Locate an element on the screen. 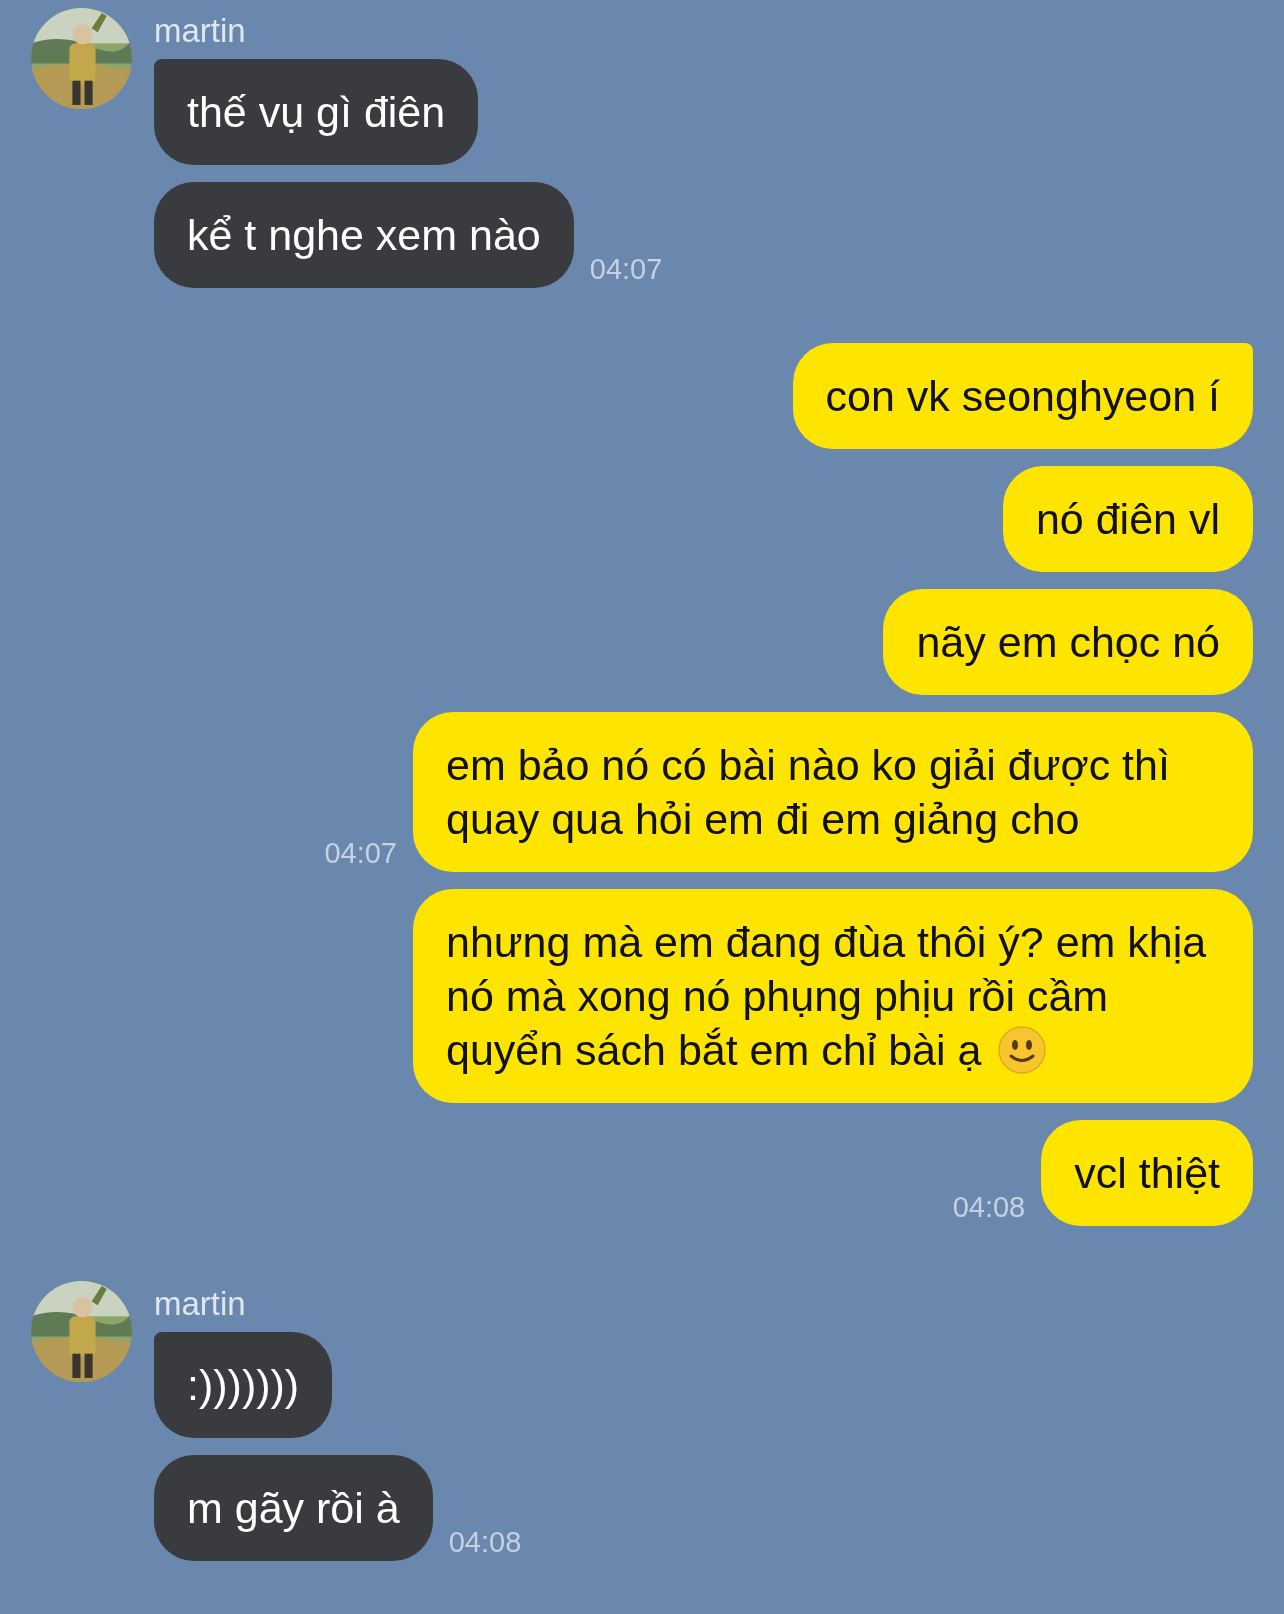  message-bubble: m gãy rồi à is located at coordinates (293, 1508).